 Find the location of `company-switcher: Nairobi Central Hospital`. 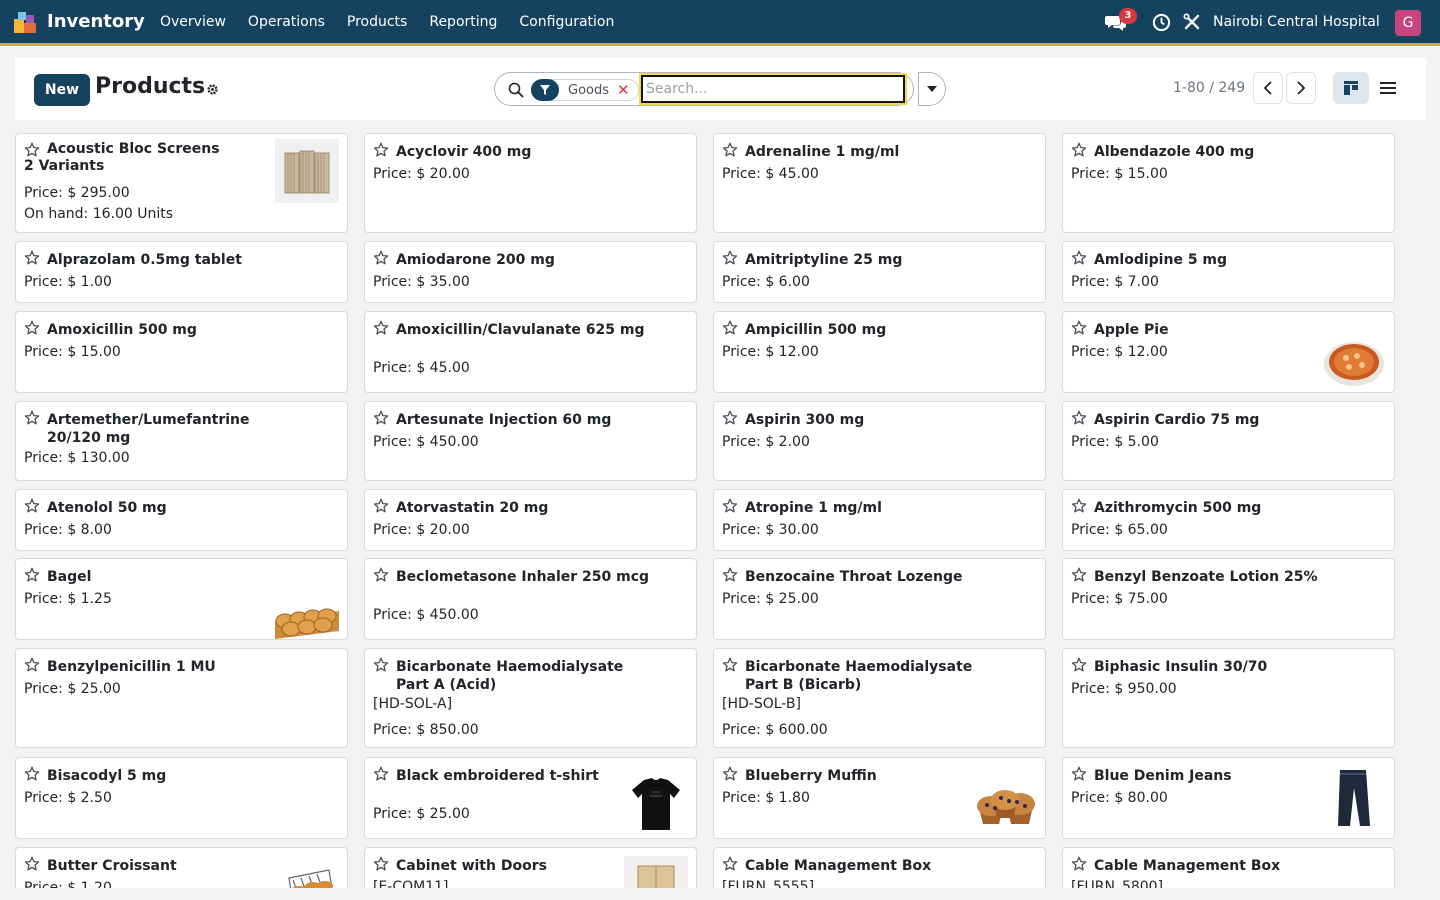

company-switcher: Nairobi Central Hospital is located at coordinates (1296, 22).